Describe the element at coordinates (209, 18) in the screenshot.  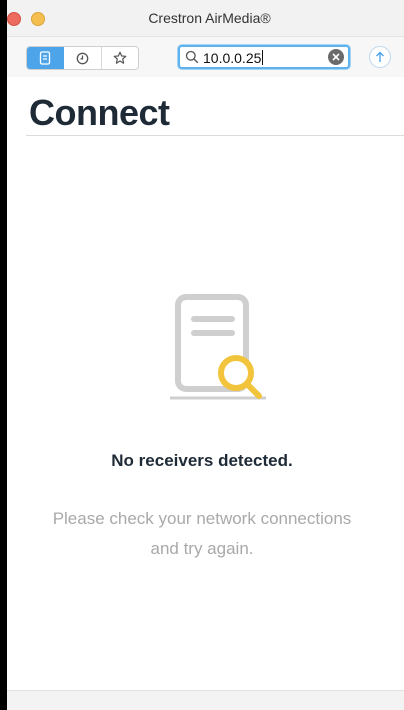
I see `window-title: Crestron AirMedia®` at that location.